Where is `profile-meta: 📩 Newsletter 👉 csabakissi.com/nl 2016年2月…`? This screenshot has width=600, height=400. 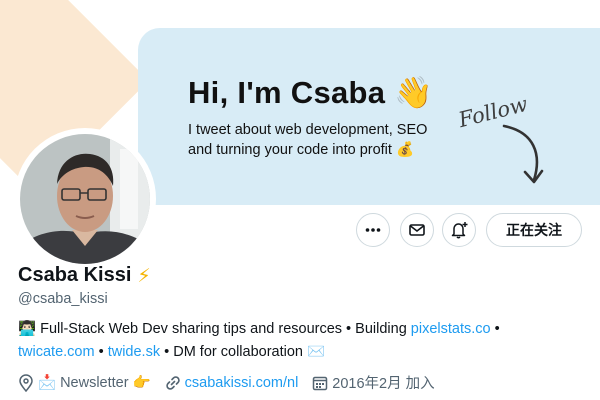 profile-meta: 📩 Newsletter 👉 csabakissi.com/nl 2016年2月… is located at coordinates (233, 382).